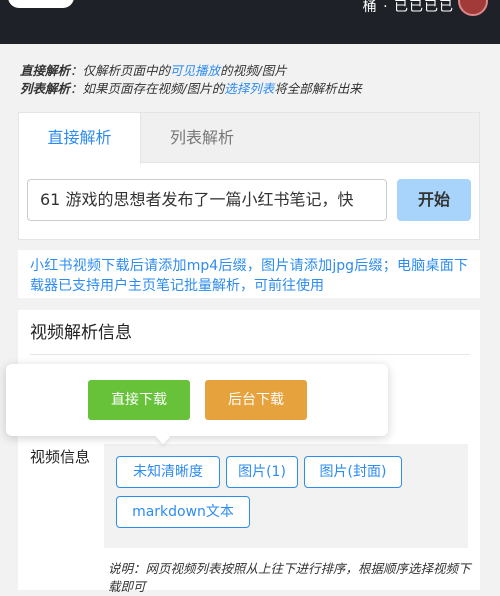  What do you see at coordinates (202, 138) in the screenshot?
I see `tab-list-parse: 列表解析` at bounding box center [202, 138].